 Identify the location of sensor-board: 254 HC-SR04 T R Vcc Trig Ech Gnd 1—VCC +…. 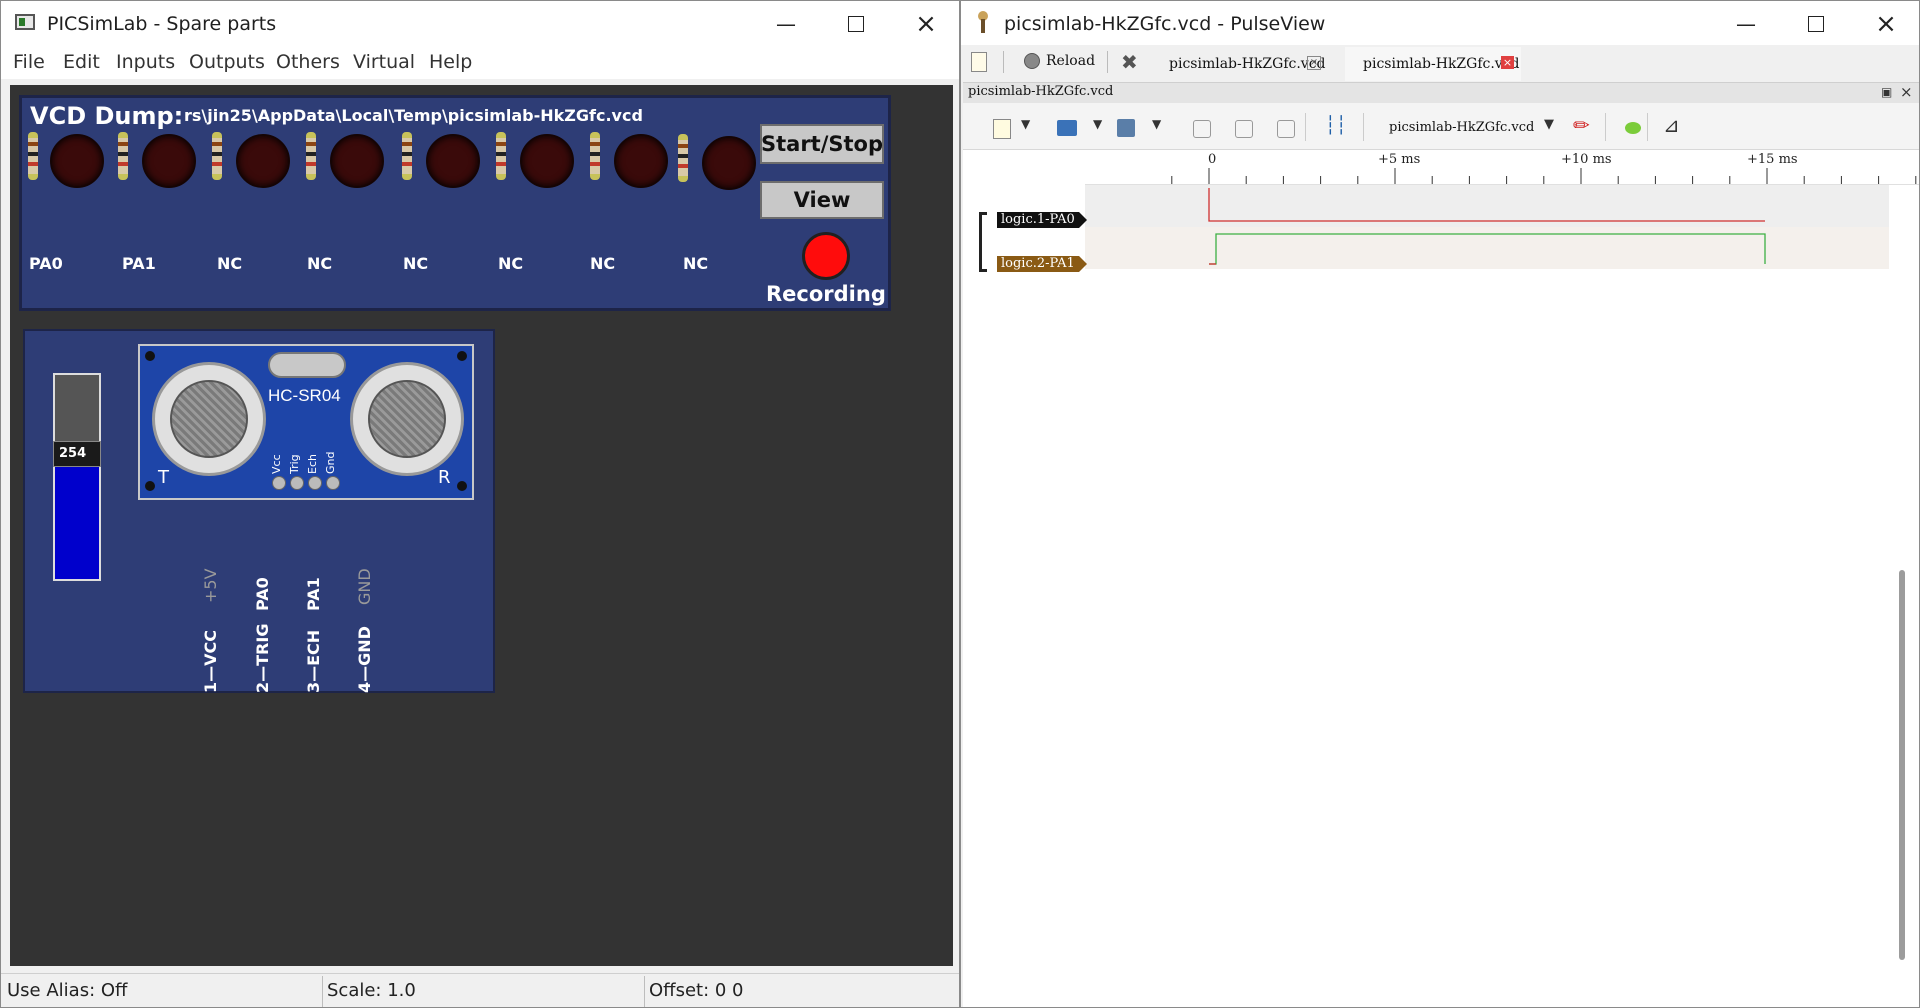
(259, 511).